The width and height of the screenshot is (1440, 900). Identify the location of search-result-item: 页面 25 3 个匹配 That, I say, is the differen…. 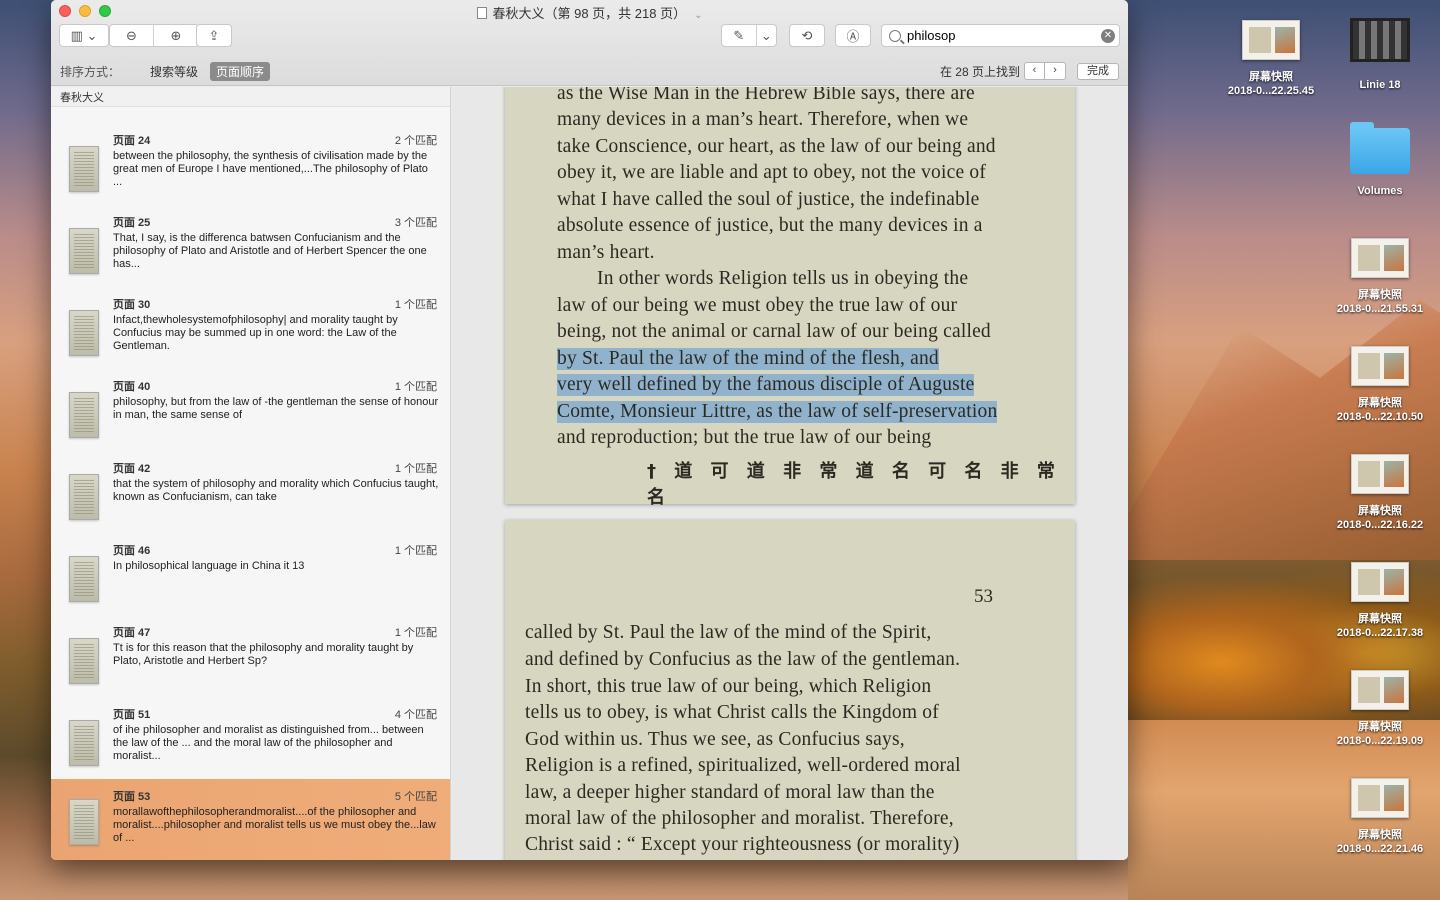
(250, 255).